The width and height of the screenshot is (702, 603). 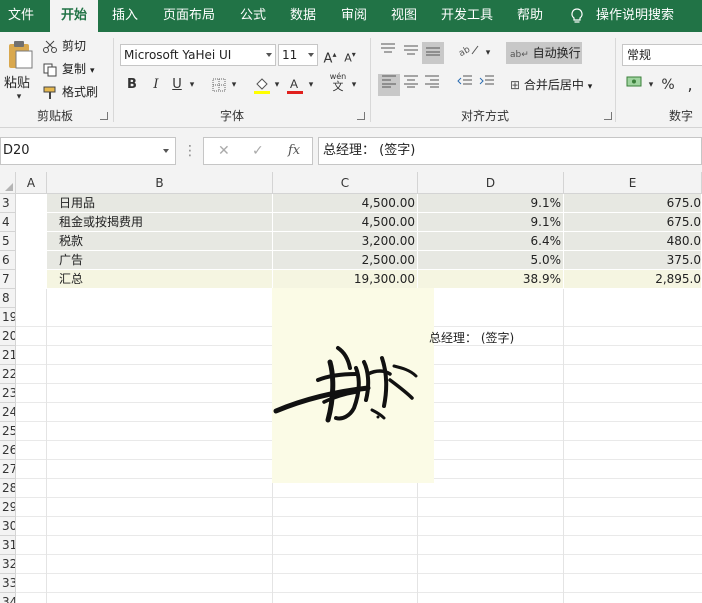 What do you see at coordinates (8, 545) in the screenshot?
I see `row-header: 31` at bounding box center [8, 545].